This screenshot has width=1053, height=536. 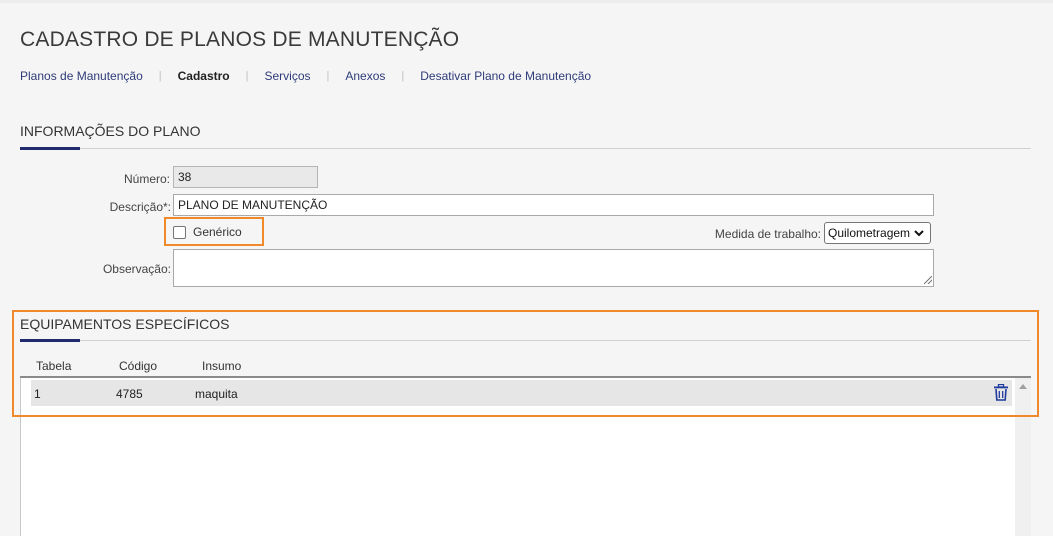 What do you see at coordinates (525, 136) in the screenshot?
I see `plan-info-section-header: INFORMAÇÕES DO PLANO` at bounding box center [525, 136].